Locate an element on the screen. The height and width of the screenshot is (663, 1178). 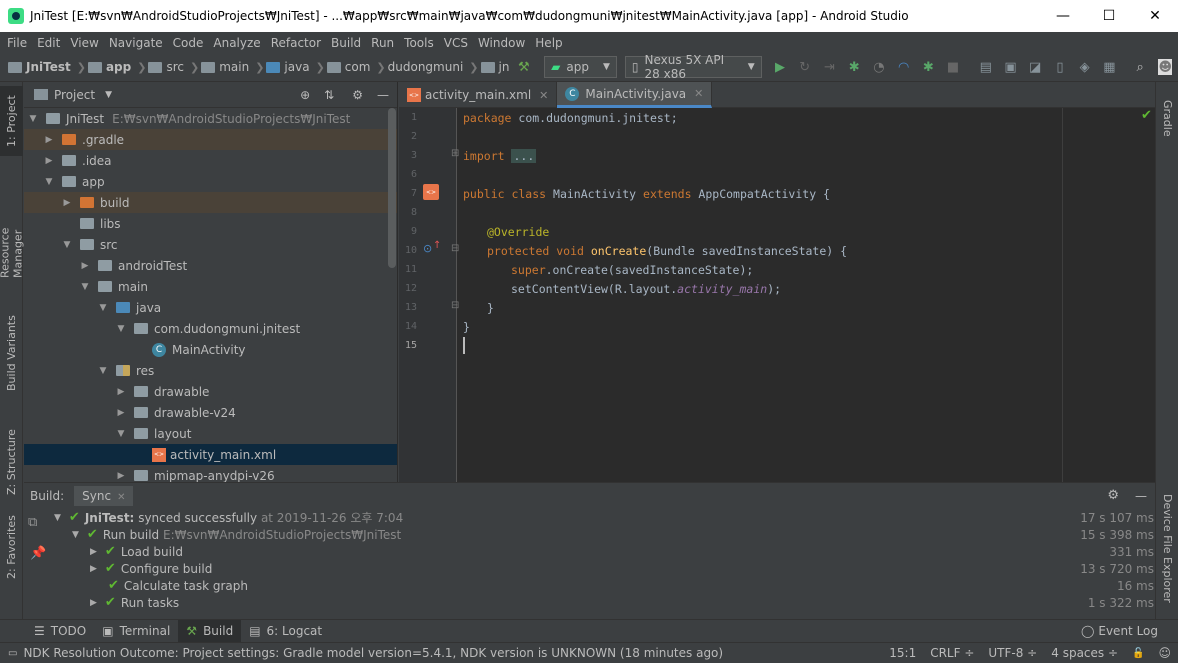
tree-item: ▶ mipmap-anydpi-v26 is located at coordinates (210, 474).